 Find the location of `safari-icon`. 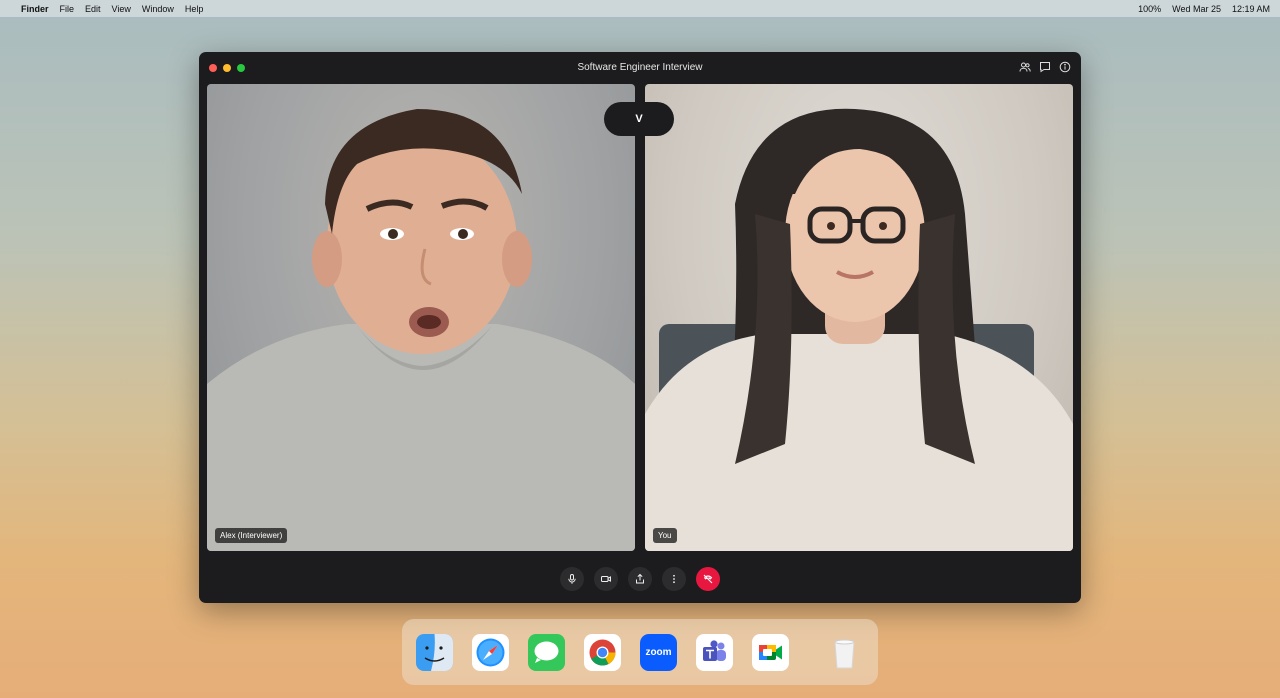

safari-icon is located at coordinates (490, 652).